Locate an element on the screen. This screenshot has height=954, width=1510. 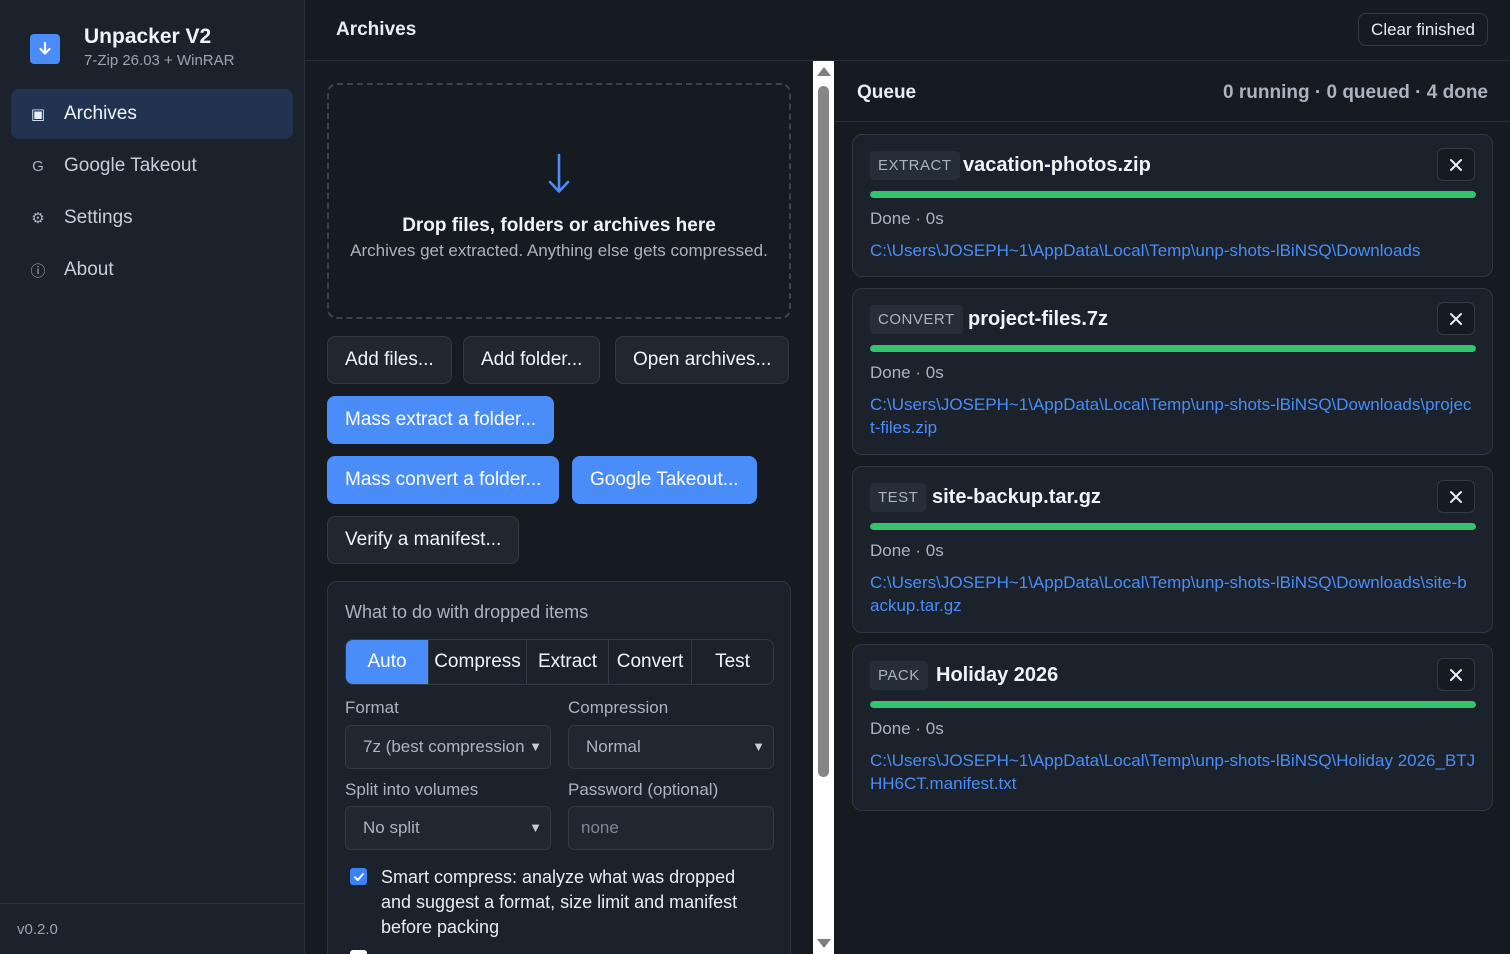
page-title: Archives is located at coordinates (376, 29).